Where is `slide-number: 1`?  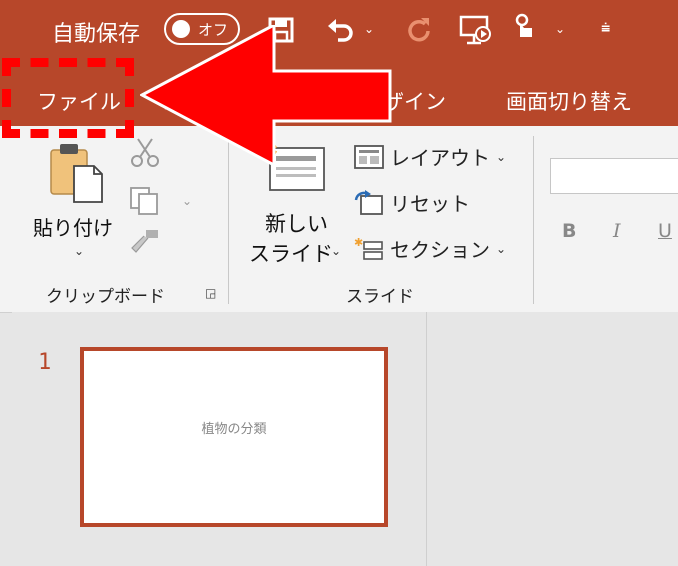
slide-number: 1 is located at coordinates (45, 362).